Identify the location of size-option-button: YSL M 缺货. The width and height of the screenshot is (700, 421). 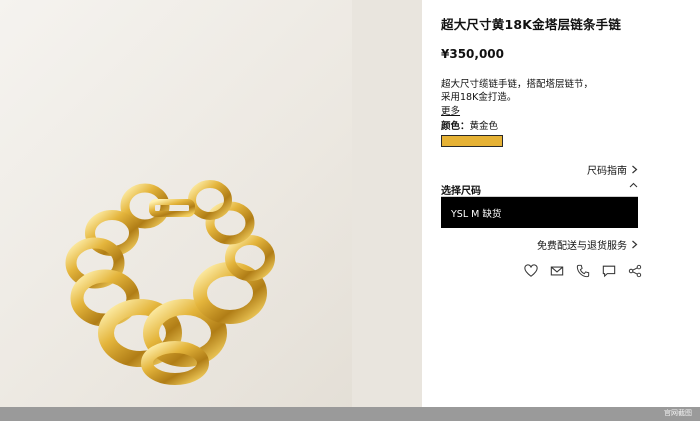
(539, 212).